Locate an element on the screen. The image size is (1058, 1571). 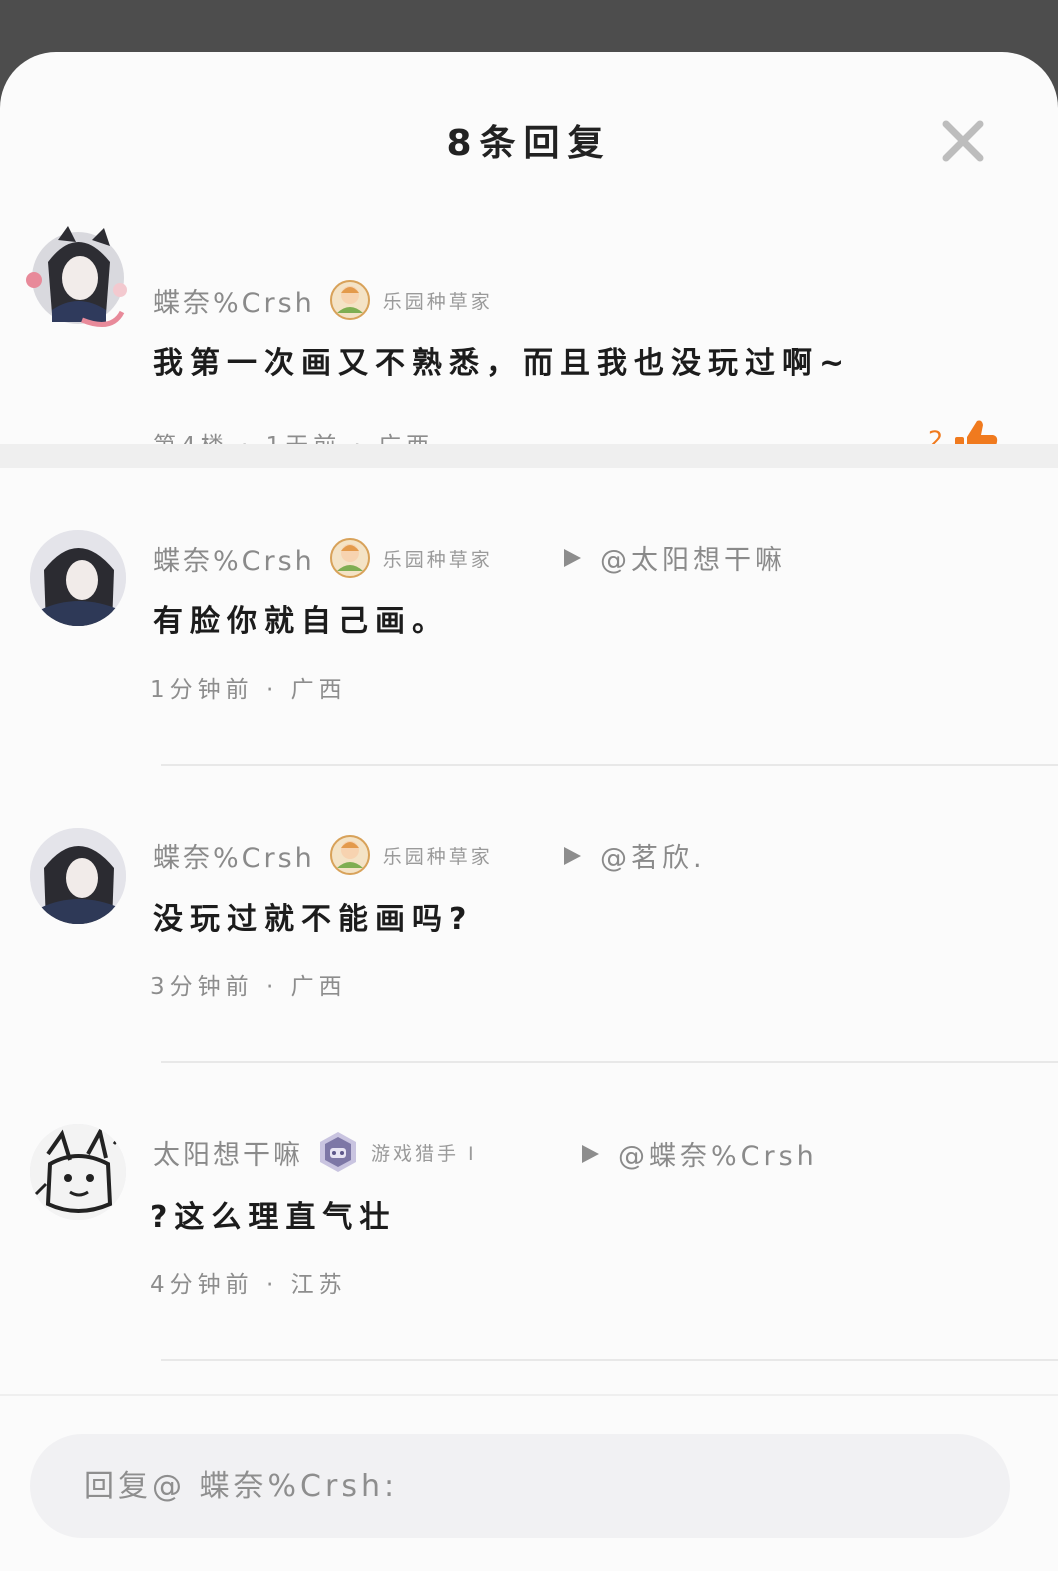
close-button is located at coordinates (963, 141).